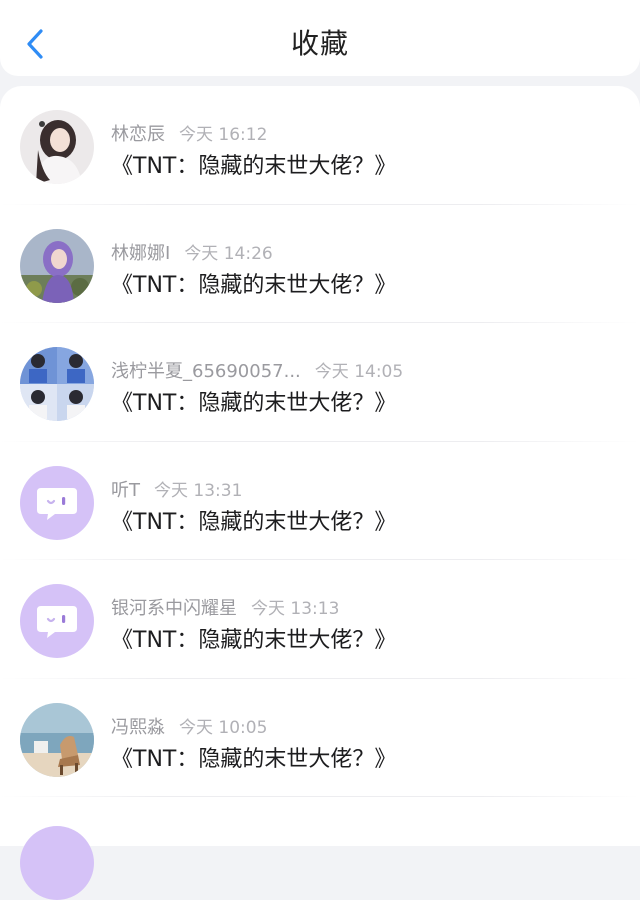  I want to click on timestamp: 今天 14:26, so click(228, 253).